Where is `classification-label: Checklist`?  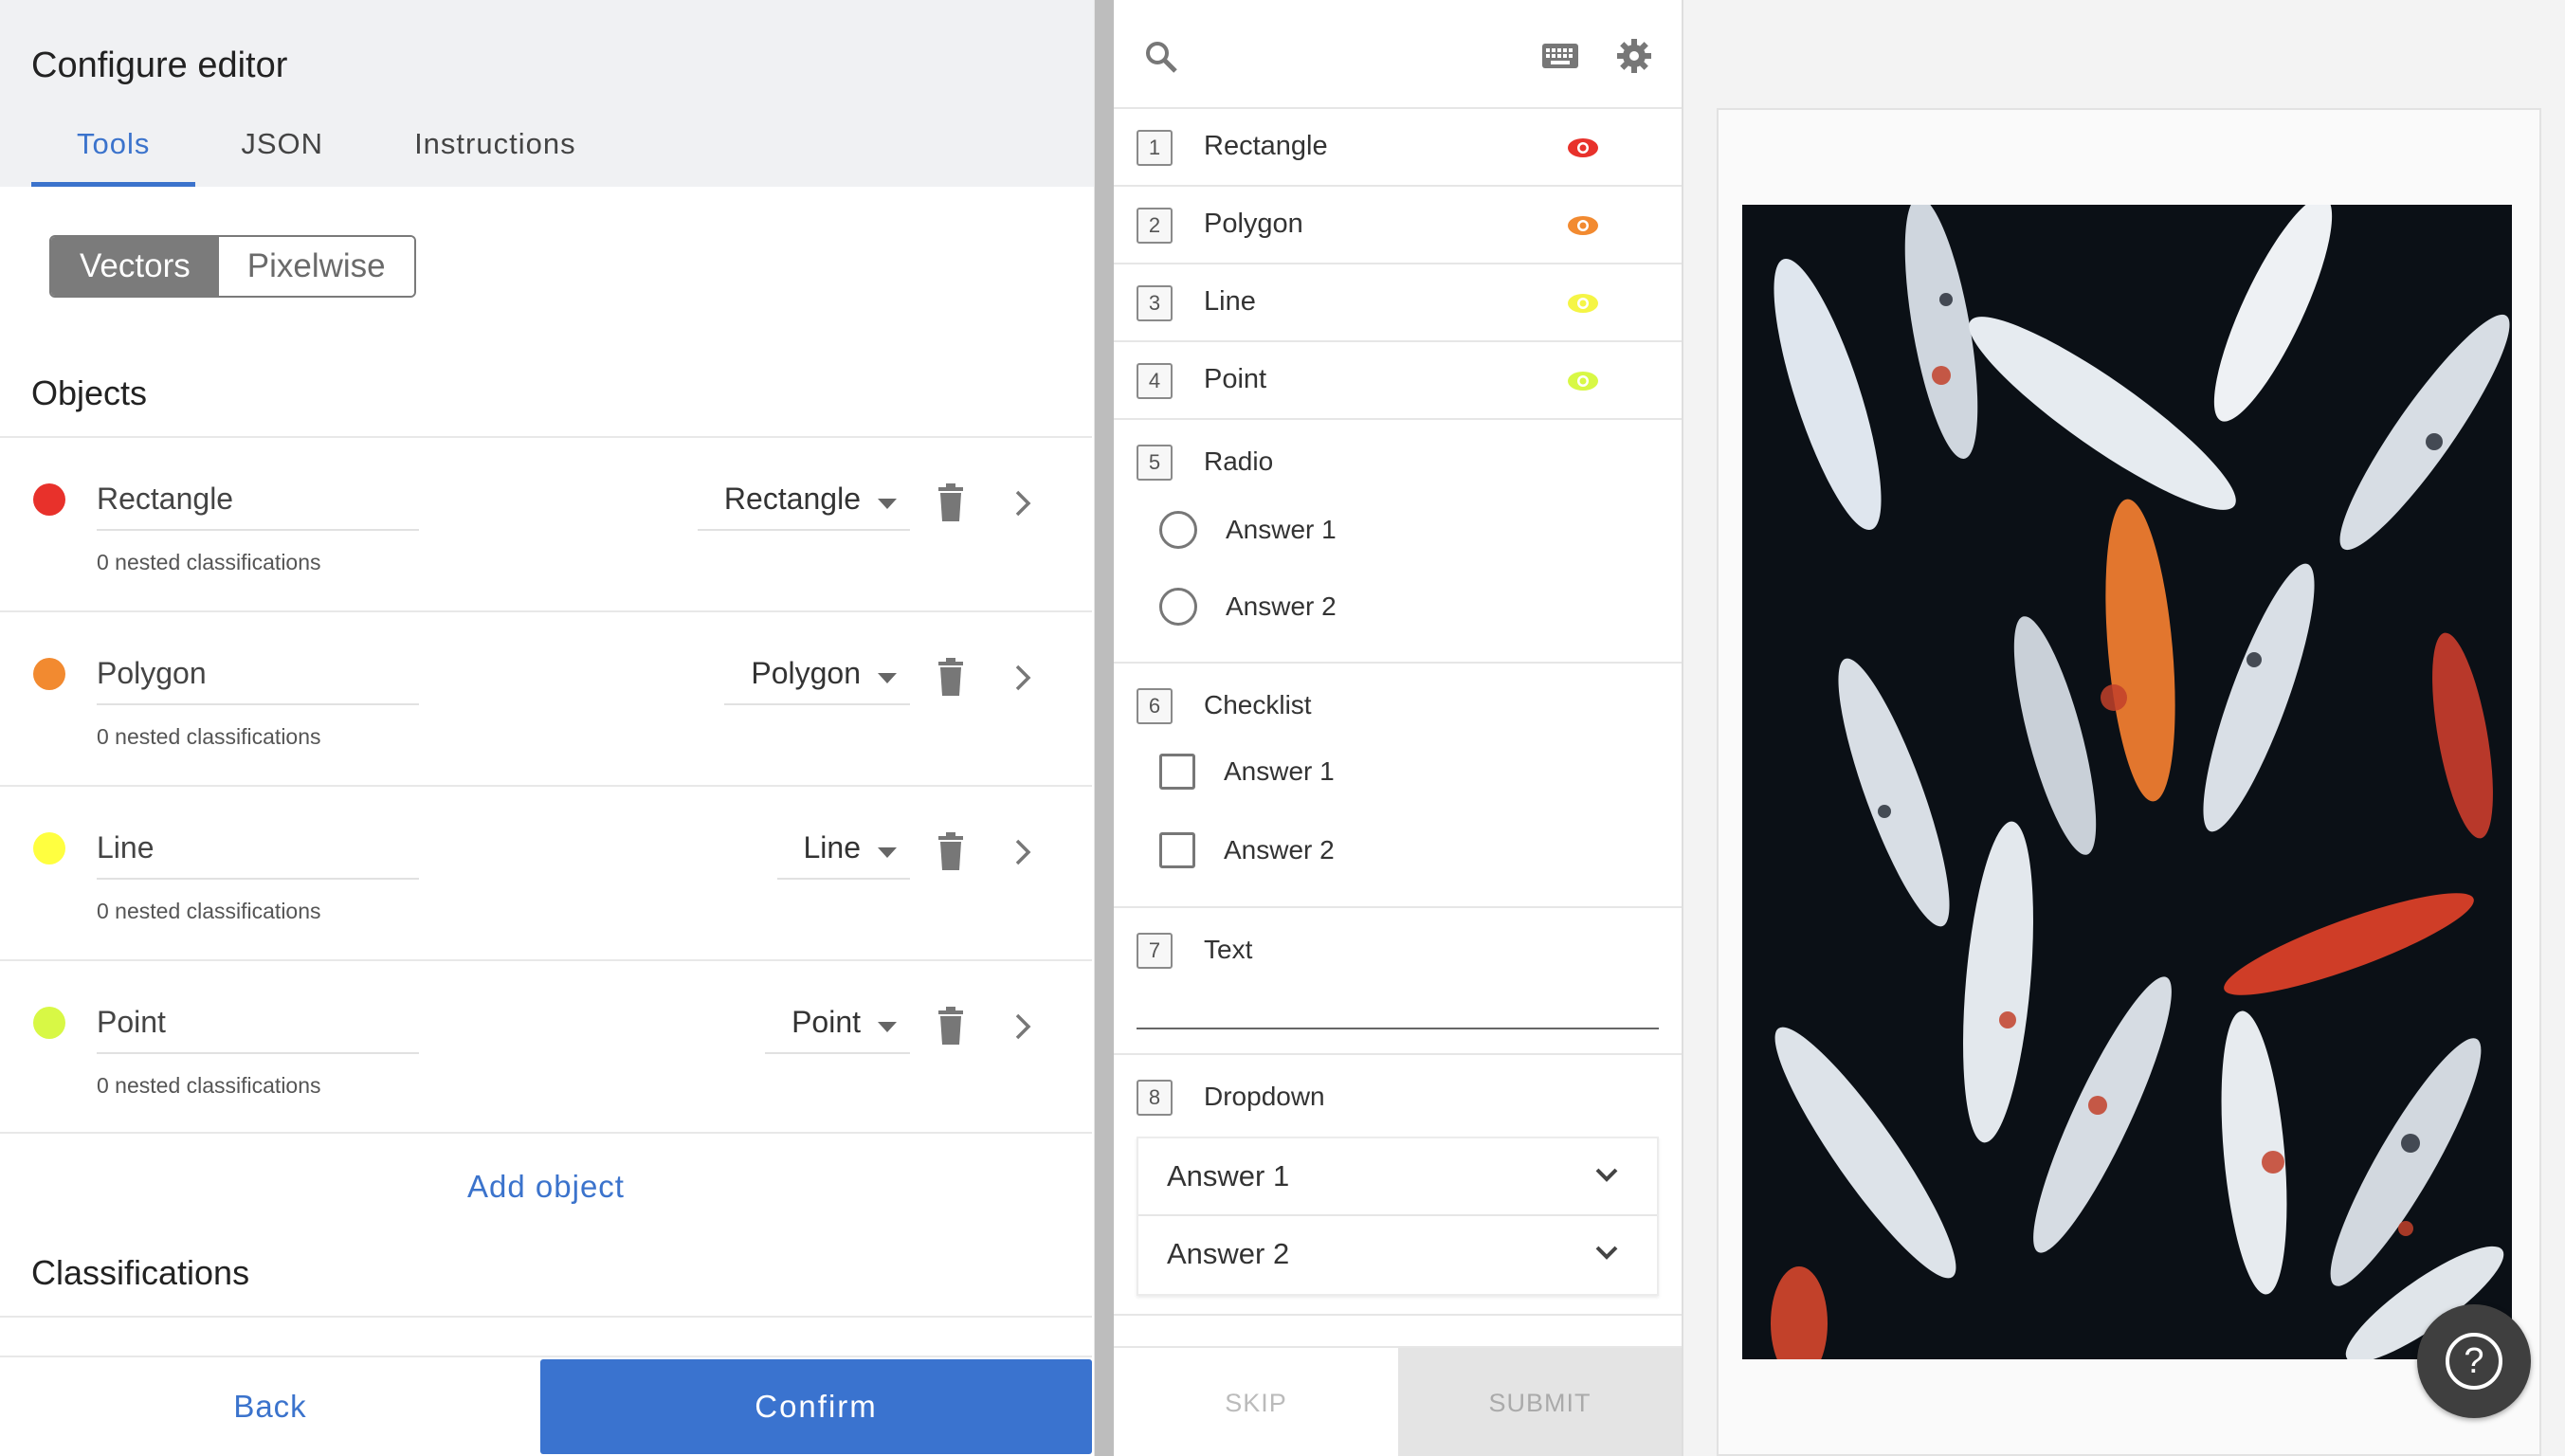
classification-label: Checklist is located at coordinates (1258, 704).